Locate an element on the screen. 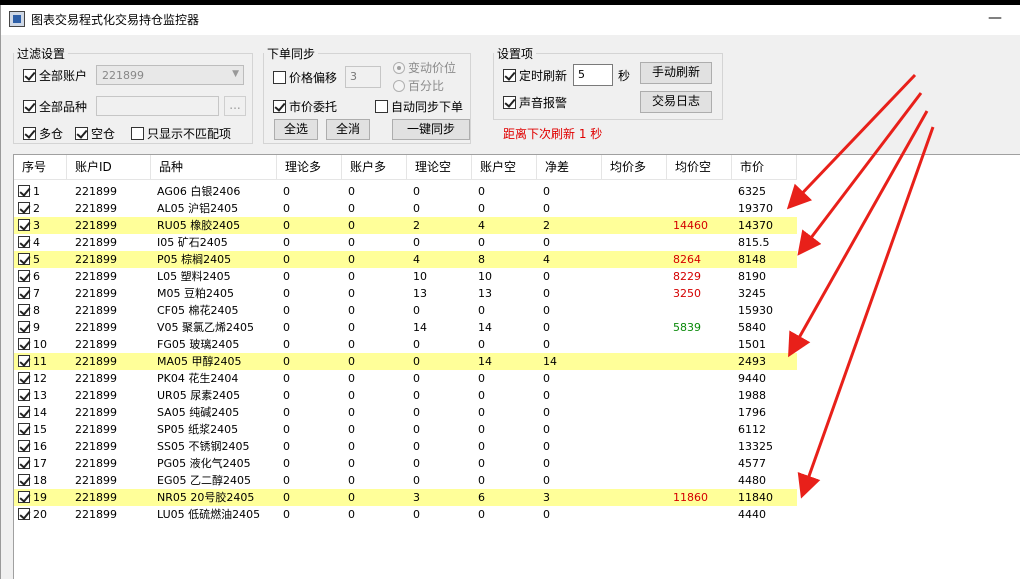 The width and height of the screenshot is (1020, 579). table-row: 13 221899 UR05 尿素2405 0 0 0 0 0 1988 is located at coordinates (405, 395).